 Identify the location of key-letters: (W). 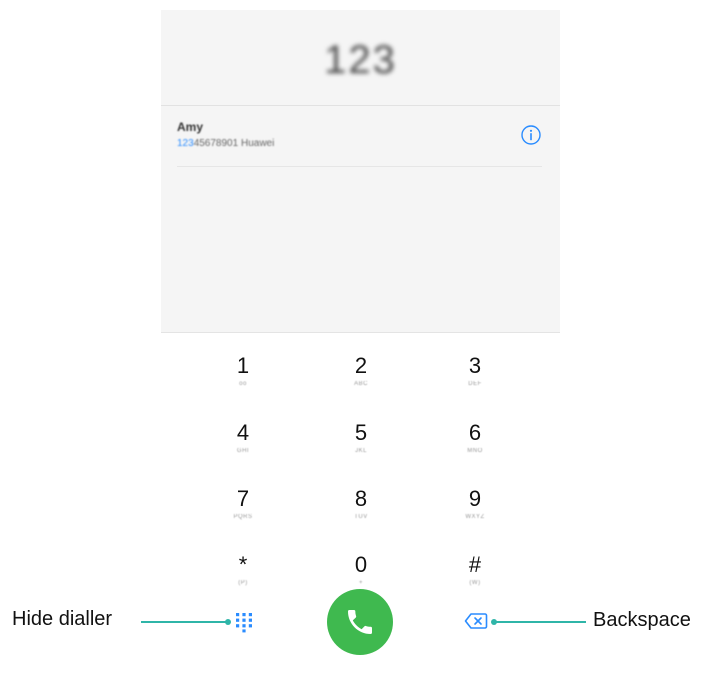
(475, 583).